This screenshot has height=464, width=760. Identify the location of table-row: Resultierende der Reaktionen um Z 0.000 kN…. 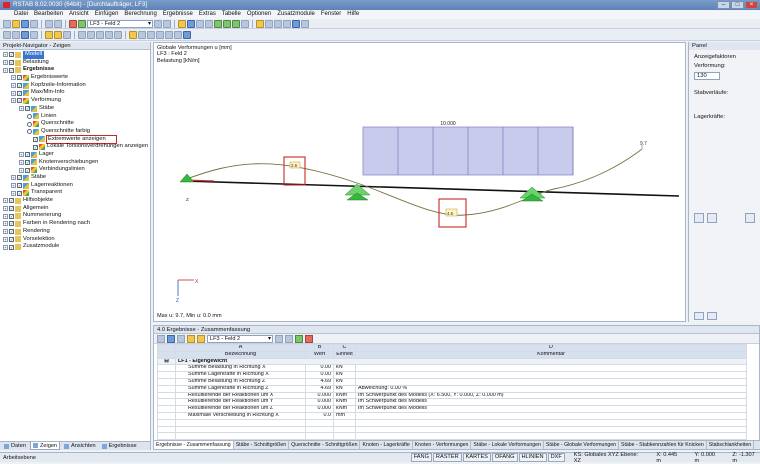
(452, 409).